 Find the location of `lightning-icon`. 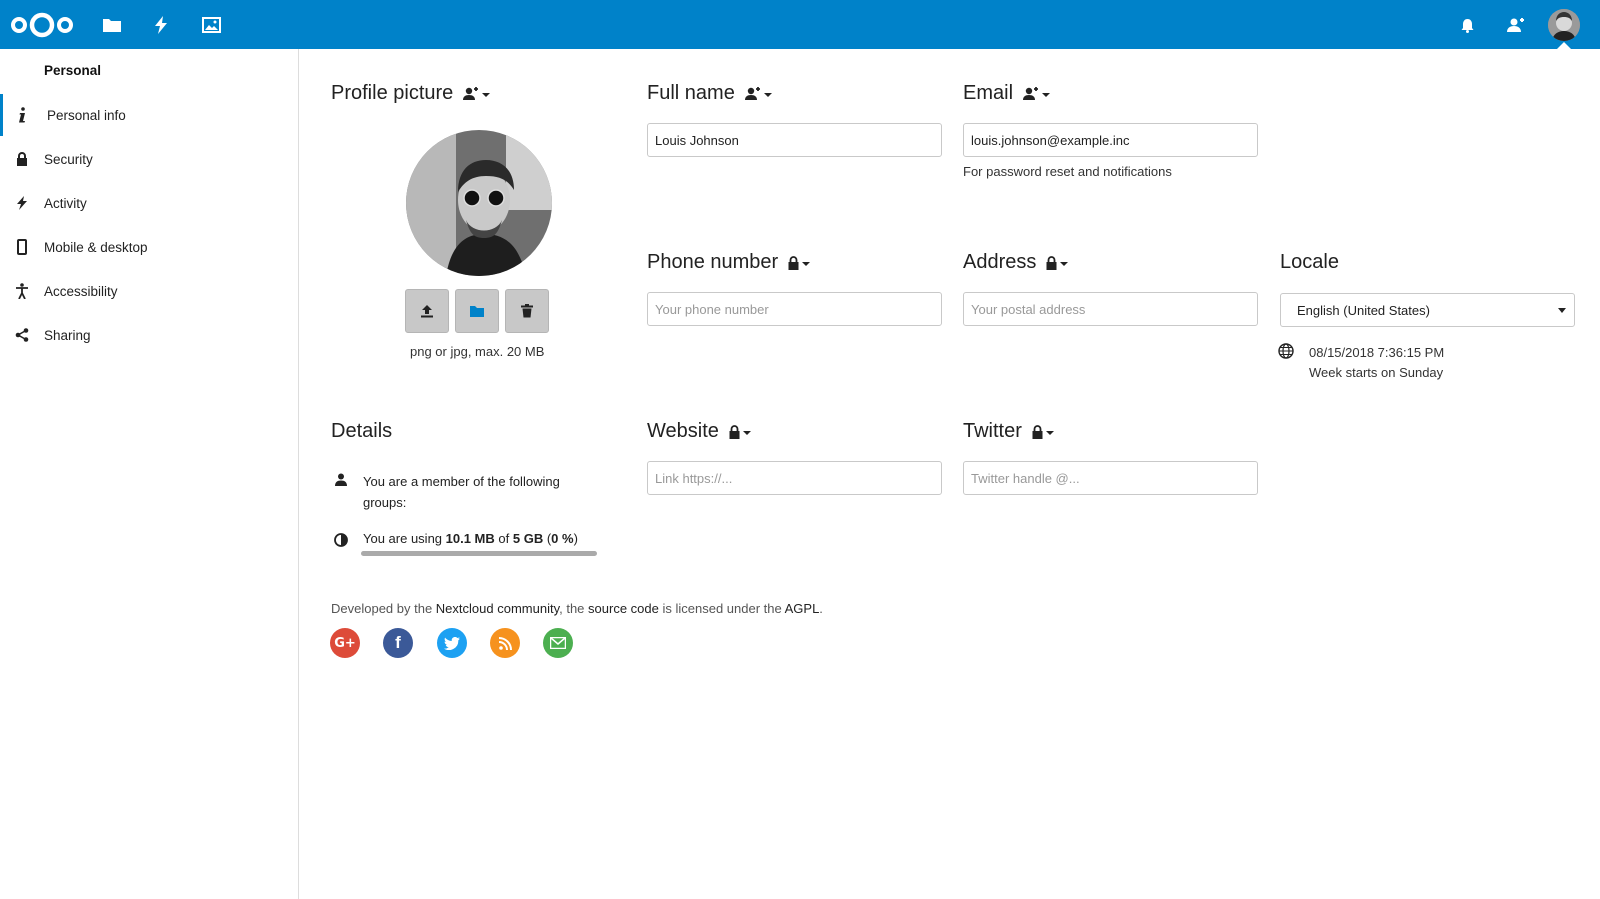

lightning-icon is located at coordinates (22, 203).